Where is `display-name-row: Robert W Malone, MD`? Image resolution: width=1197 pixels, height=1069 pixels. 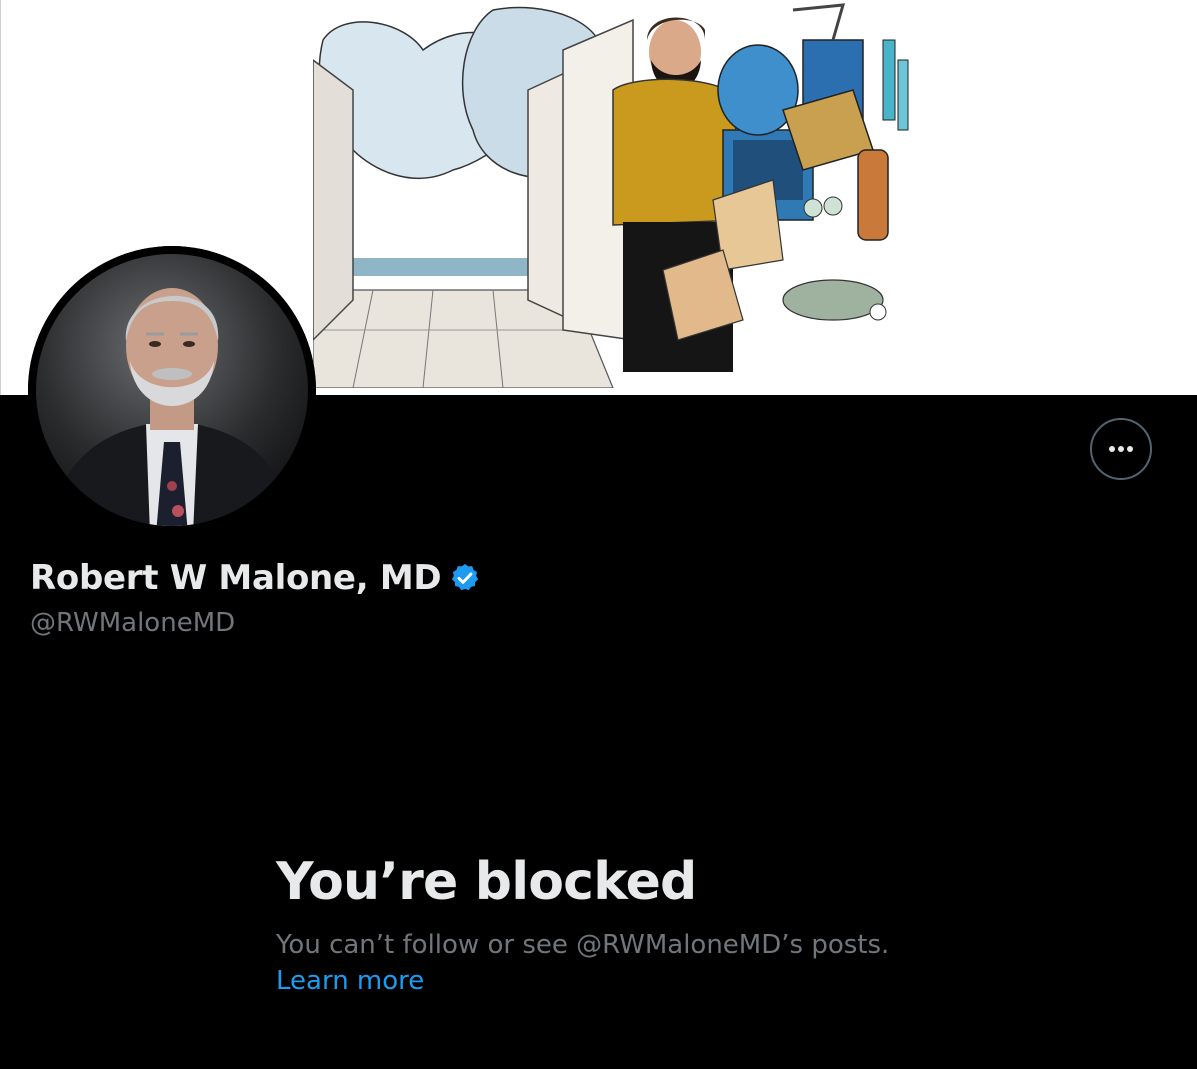
display-name-row: Robert W Malone, MD is located at coordinates (255, 578).